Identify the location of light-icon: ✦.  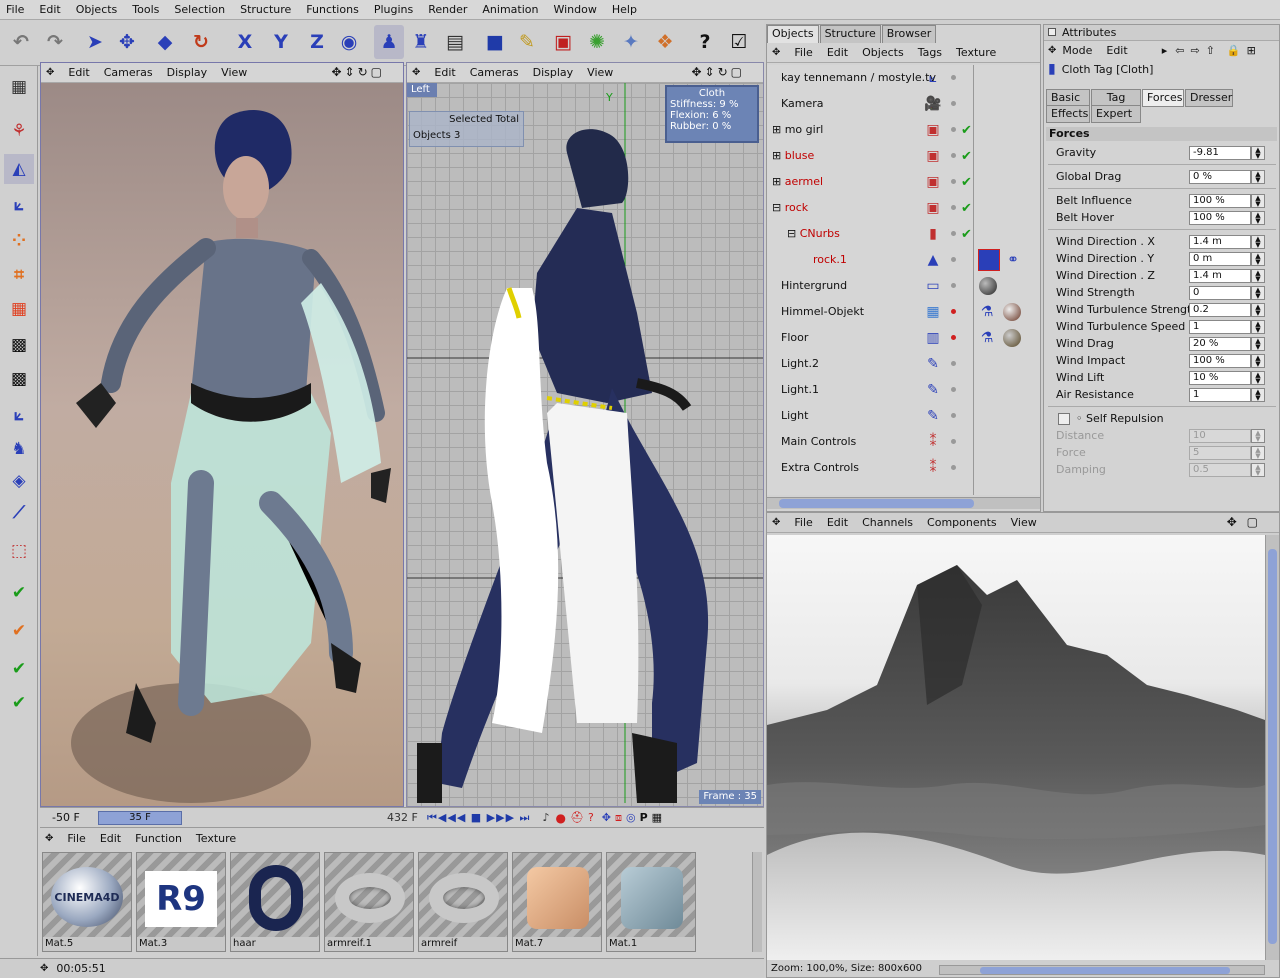
(631, 42).